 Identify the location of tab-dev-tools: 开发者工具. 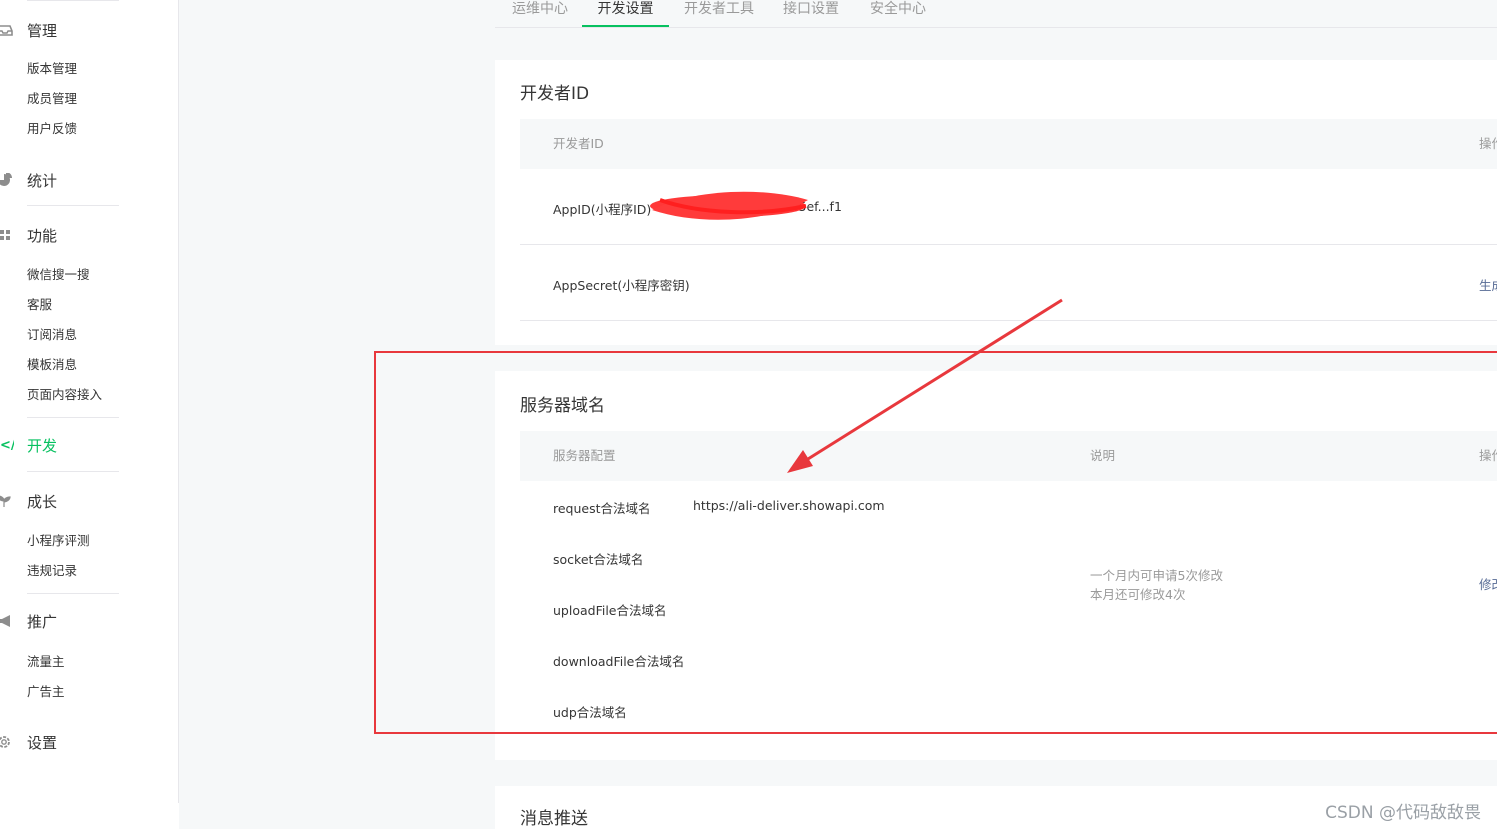
(719, 13).